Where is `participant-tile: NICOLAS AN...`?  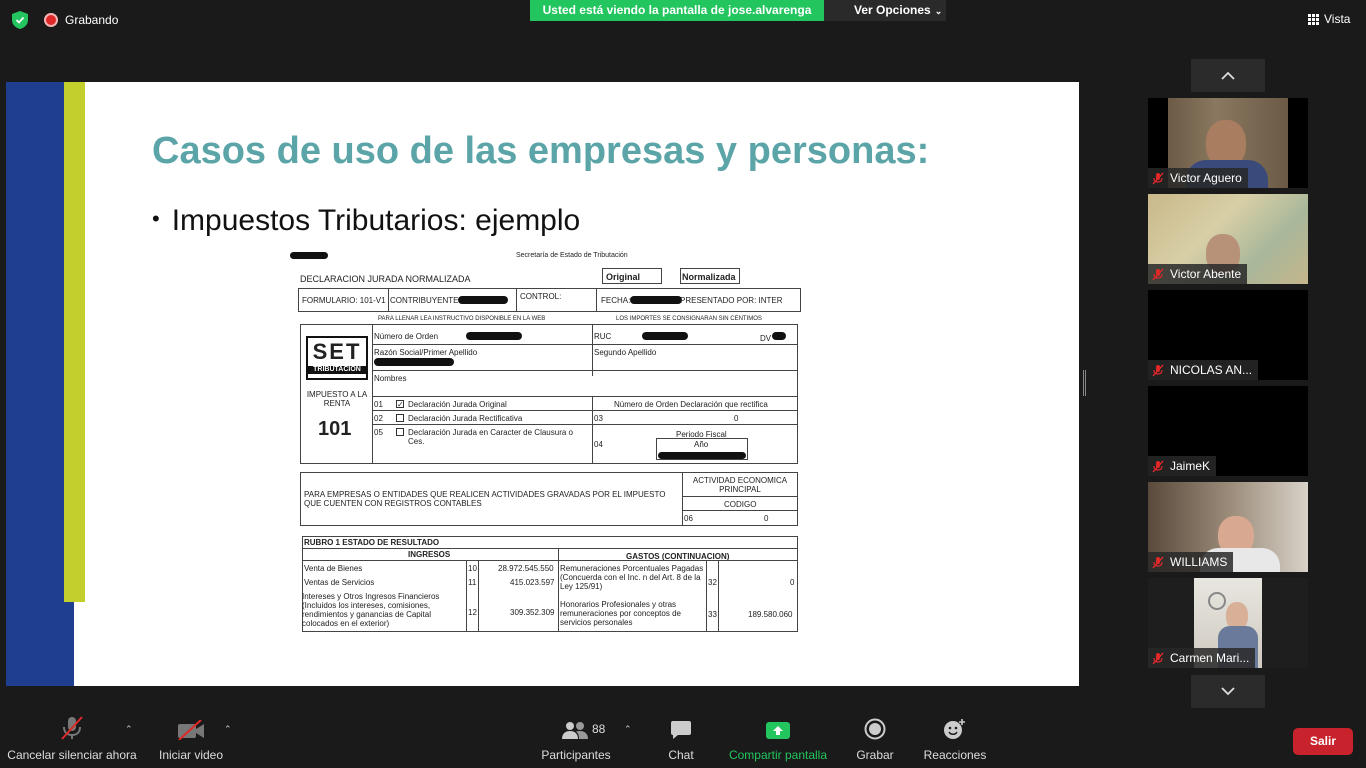 participant-tile: NICOLAS AN... is located at coordinates (1228, 335).